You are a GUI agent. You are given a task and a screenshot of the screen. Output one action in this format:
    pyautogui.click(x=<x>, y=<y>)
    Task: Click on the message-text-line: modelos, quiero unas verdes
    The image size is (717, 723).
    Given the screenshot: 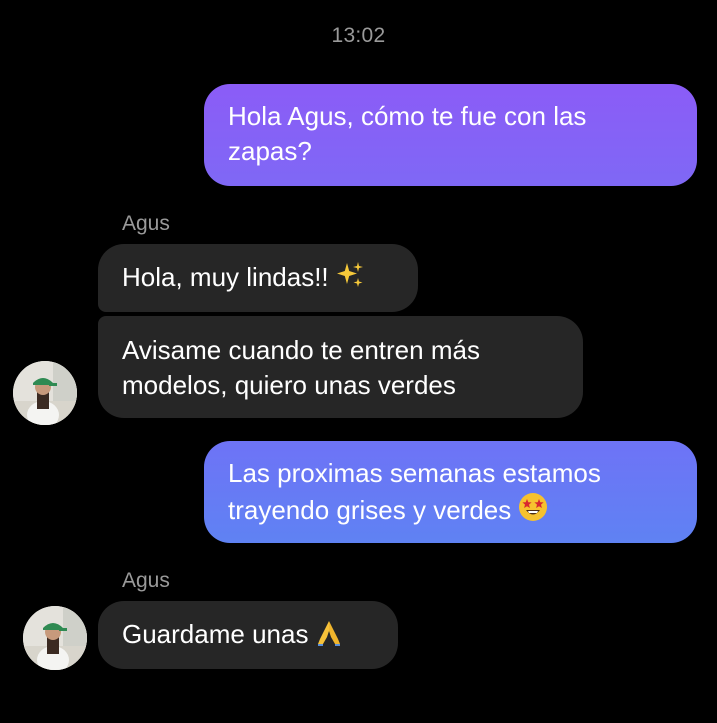 What is the action you would take?
    pyautogui.click(x=289, y=385)
    